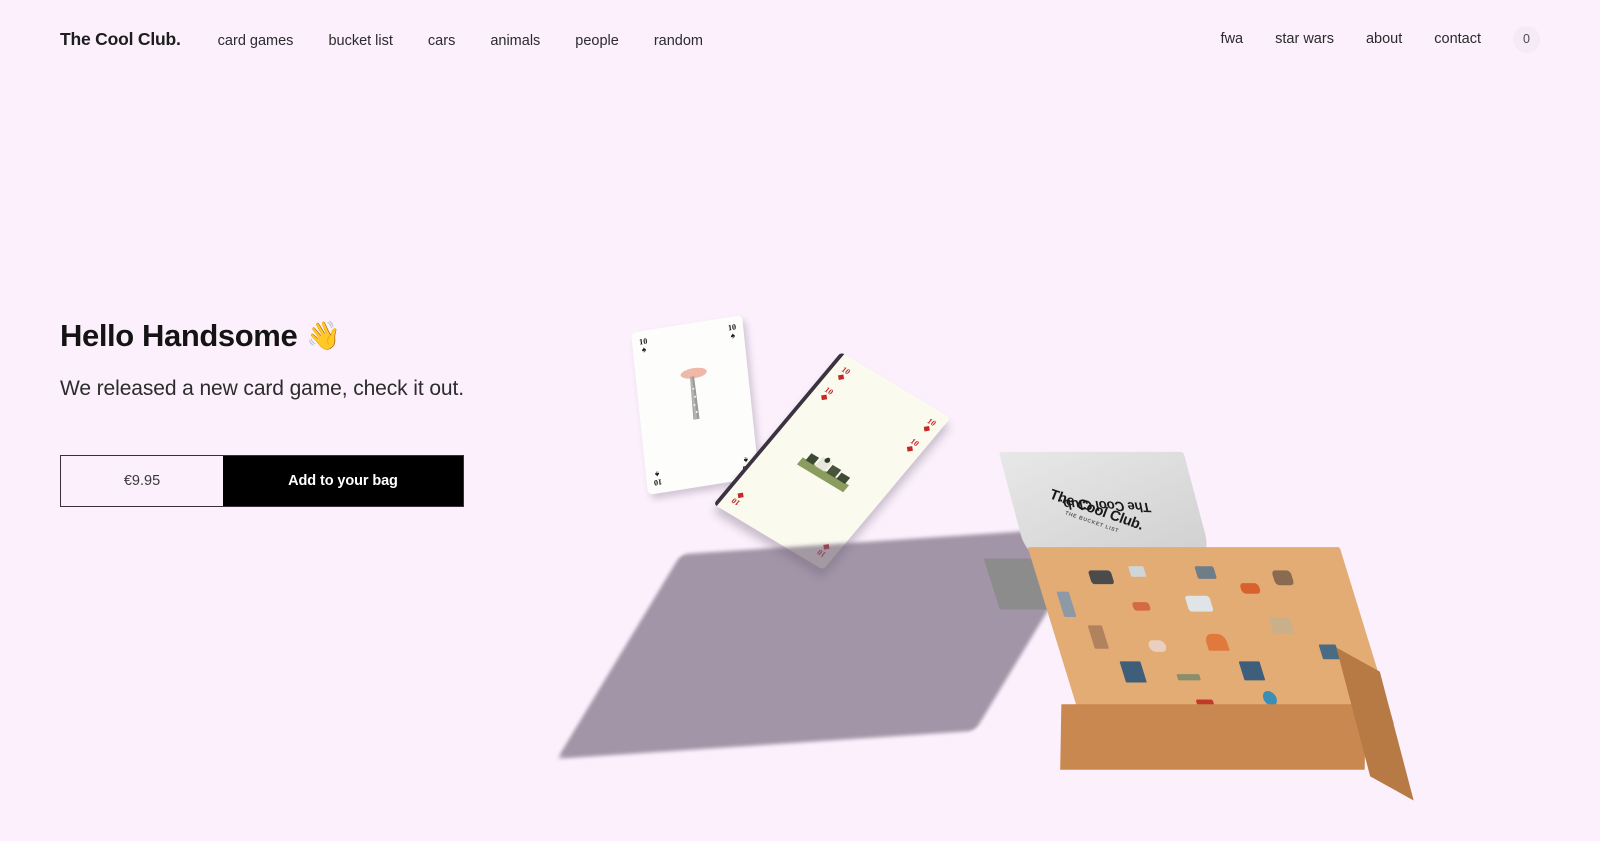 The height and width of the screenshot is (841, 1600). What do you see at coordinates (179, 335) in the screenshot?
I see `hero-title-text: Hello Handsome` at bounding box center [179, 335].